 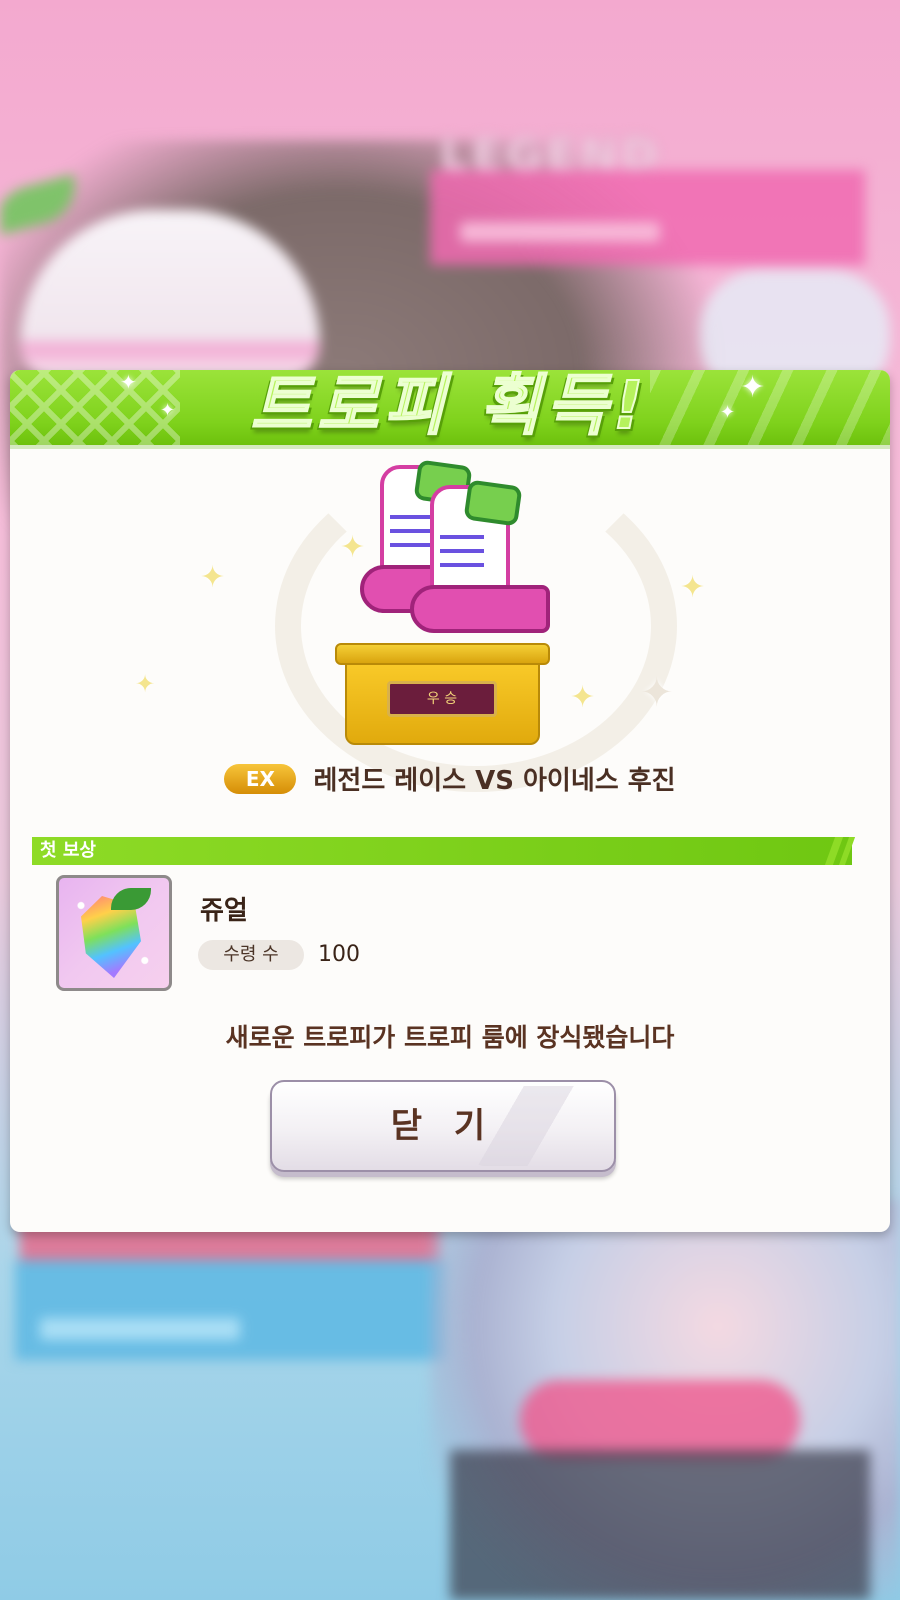 I want to click on quantity-value: 100, so click(x=339, y=954).